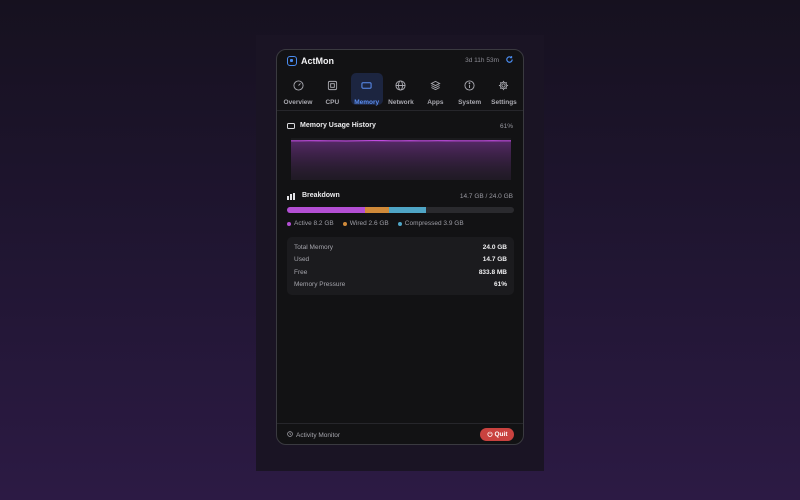  What do you see at coordinates (298, 87) in the screenshot?
I see `gauge-icon` at bounding box center [298, 87].